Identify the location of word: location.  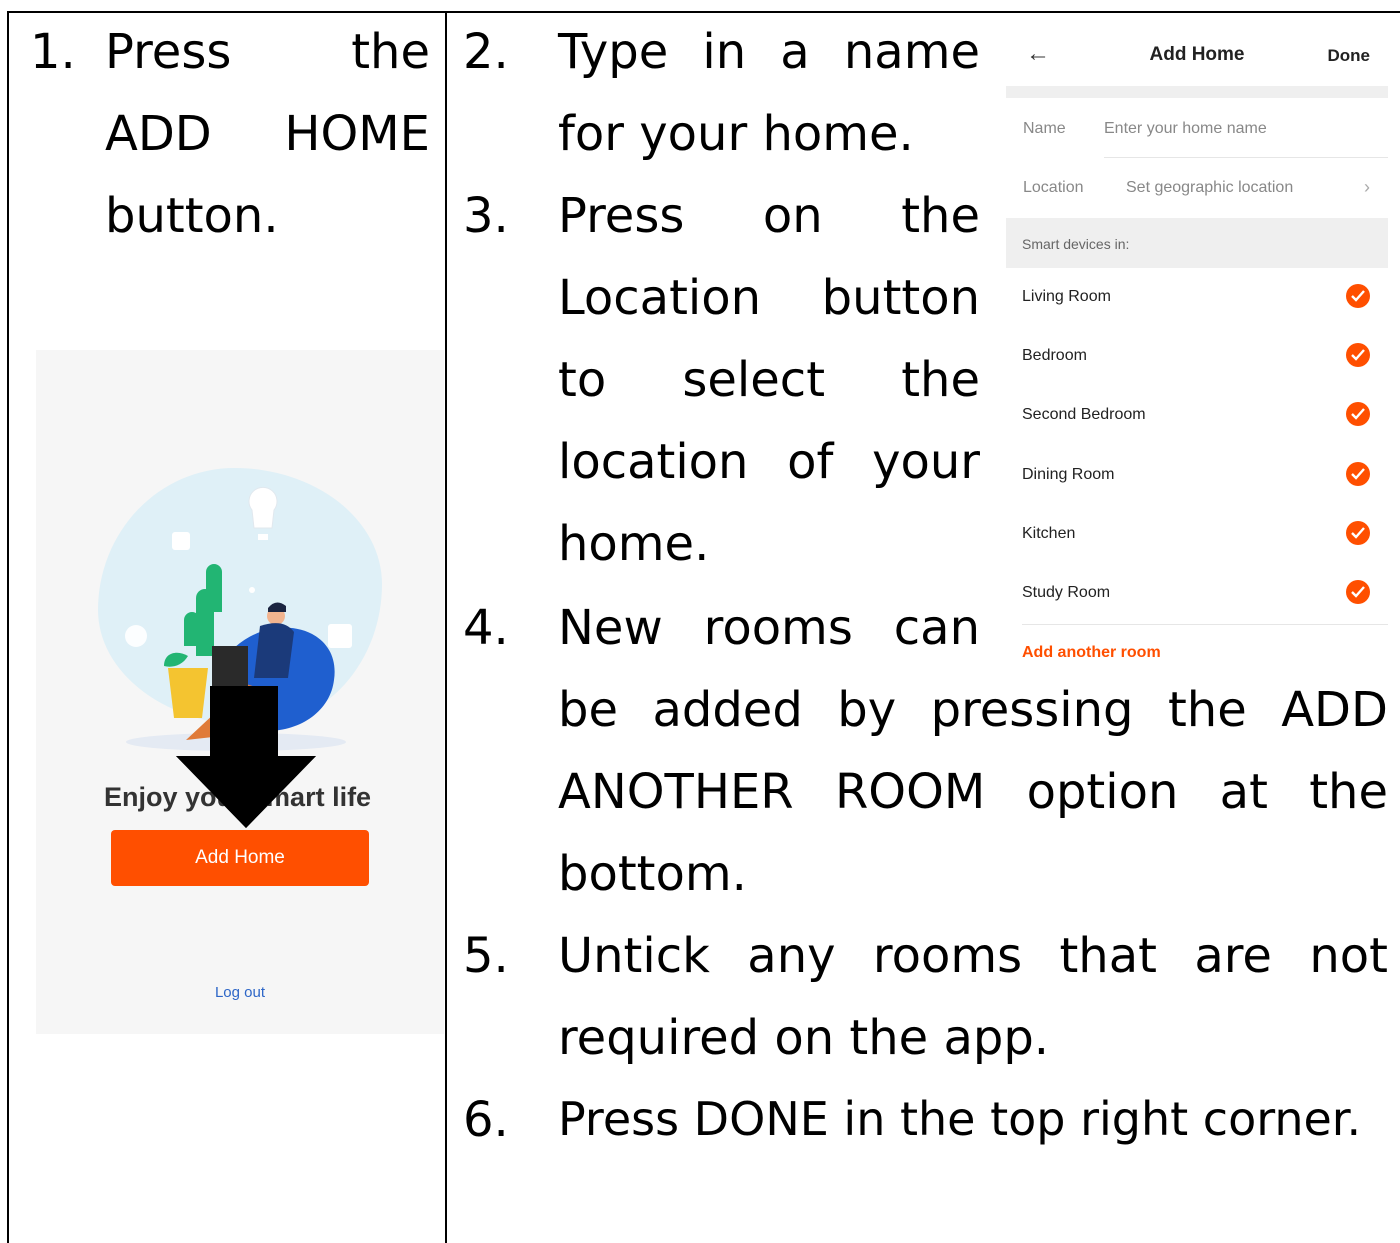
(653, 462).